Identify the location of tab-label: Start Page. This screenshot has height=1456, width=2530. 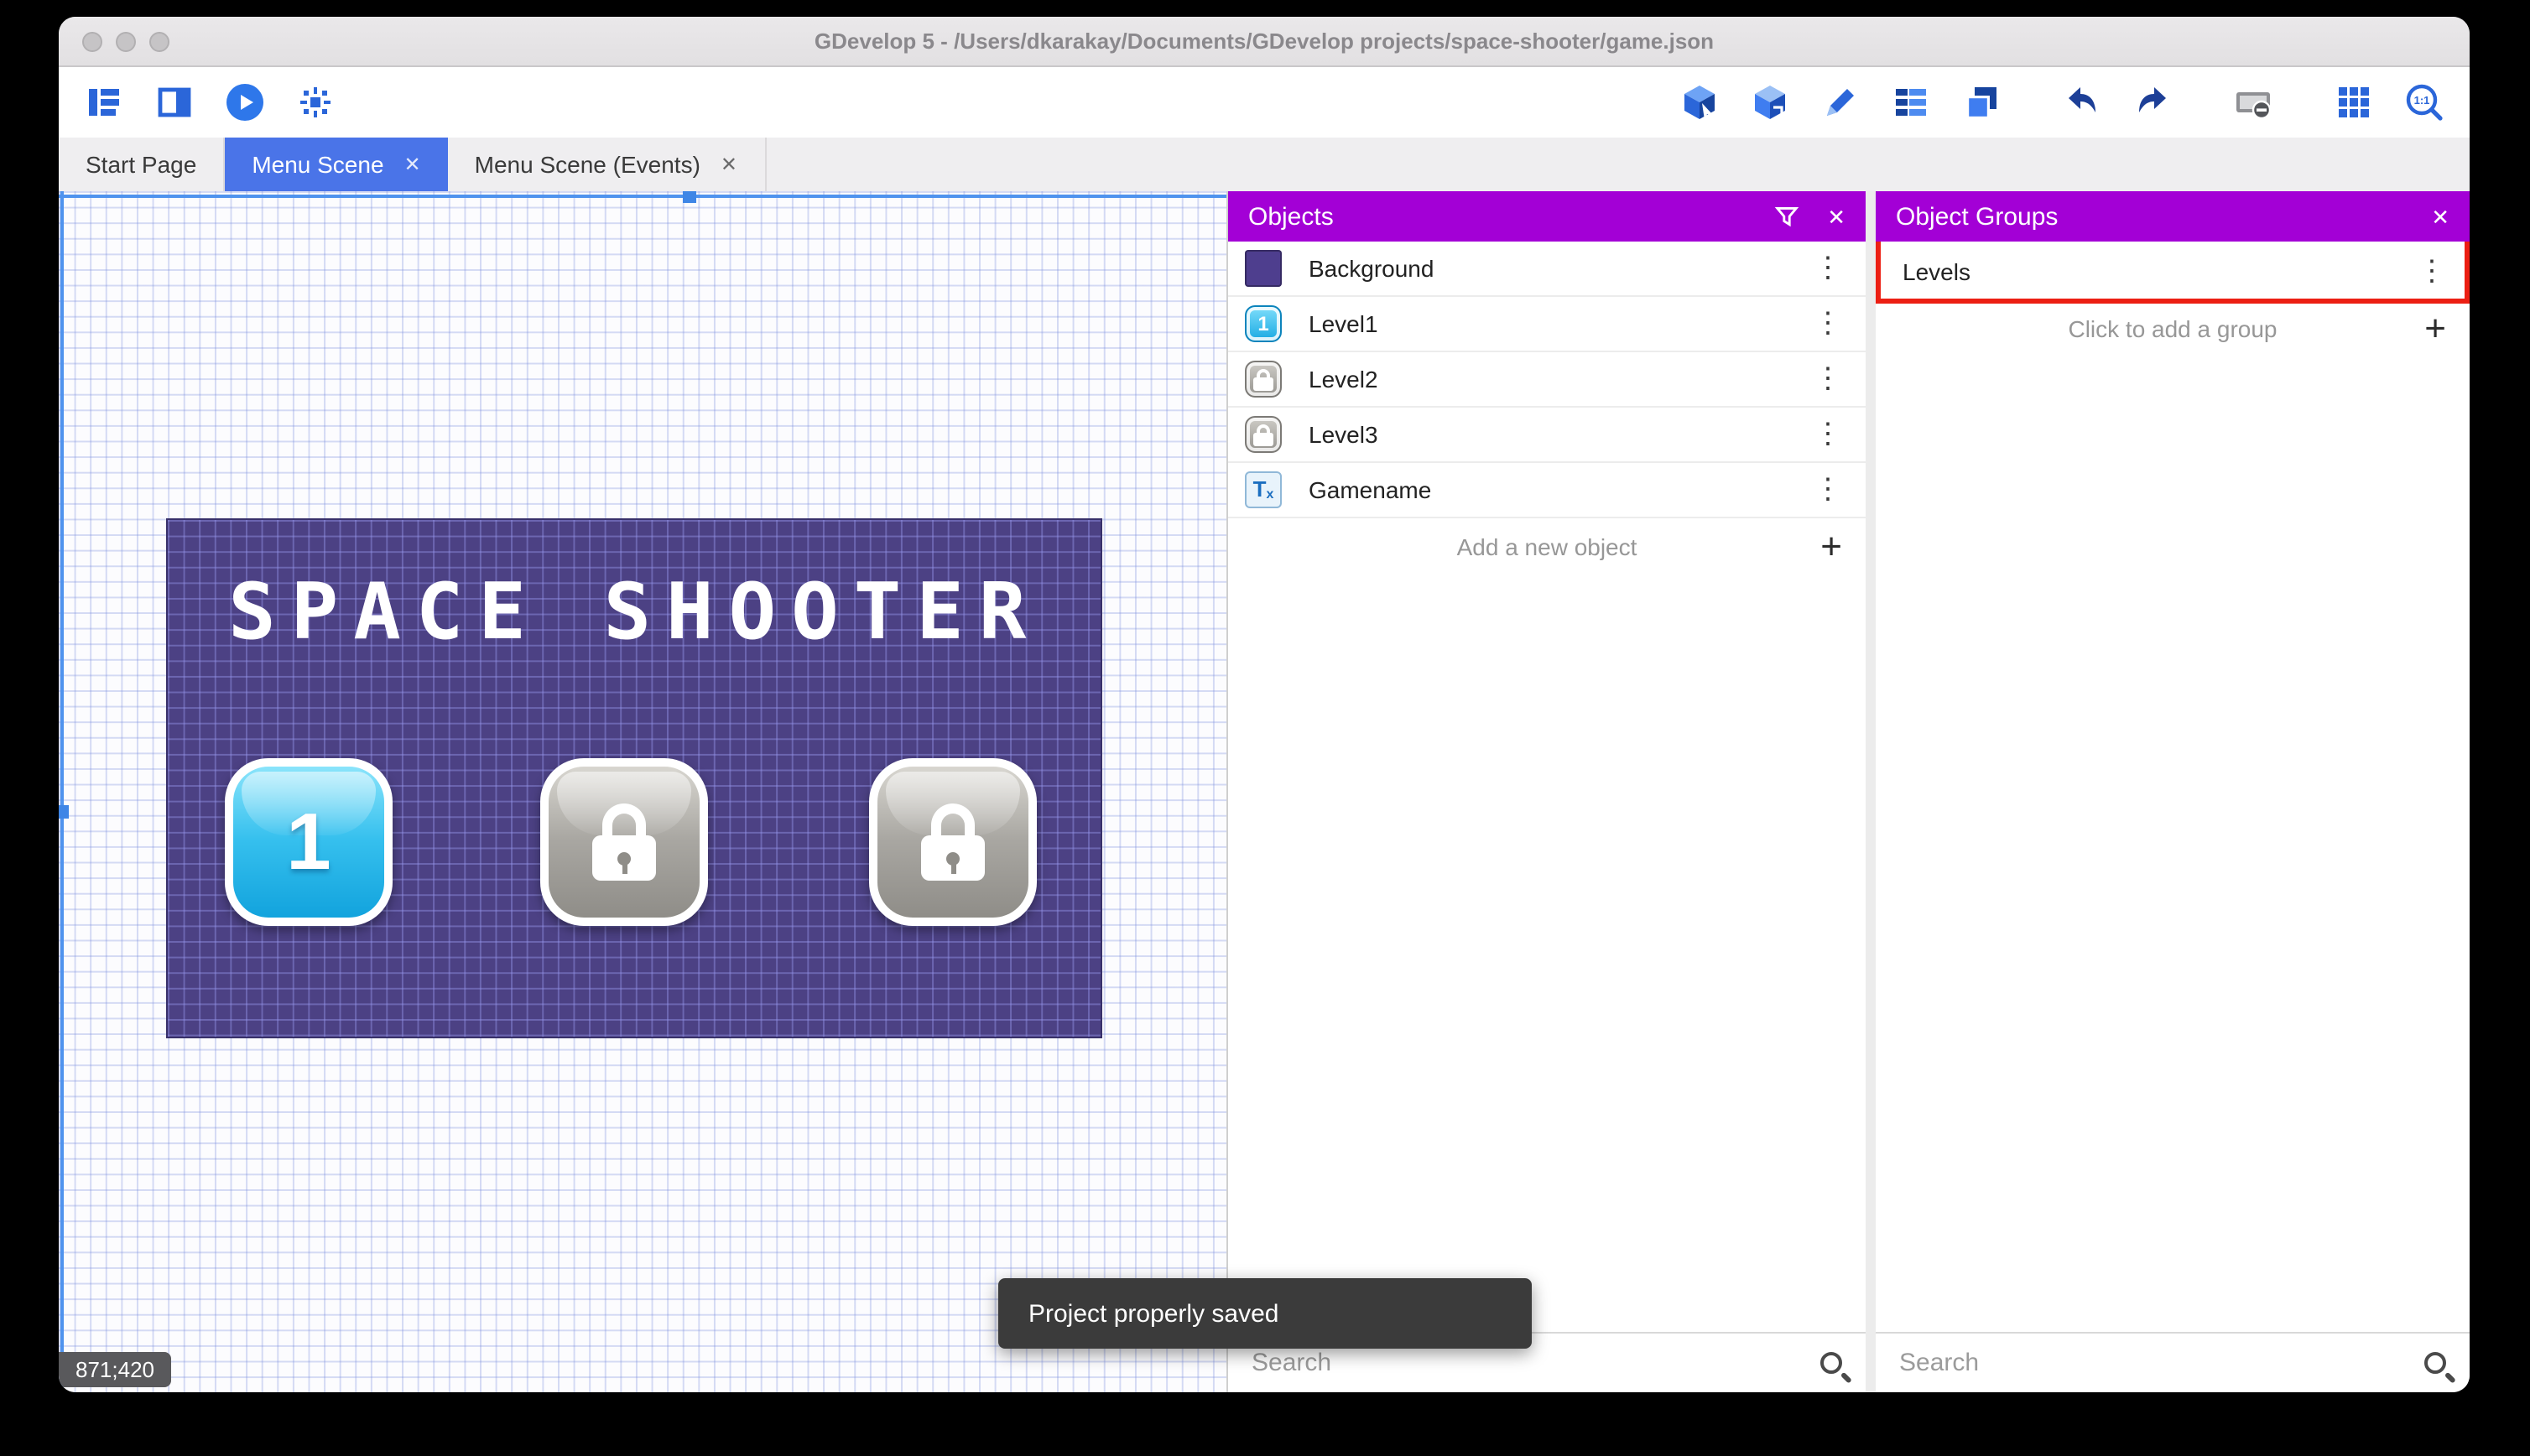
(141, 164).